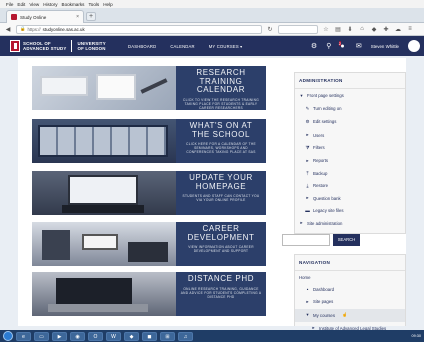  Describe the element at coordinates (398, 29) in the screenshot. I see `sync-icon: ☁` at that location.